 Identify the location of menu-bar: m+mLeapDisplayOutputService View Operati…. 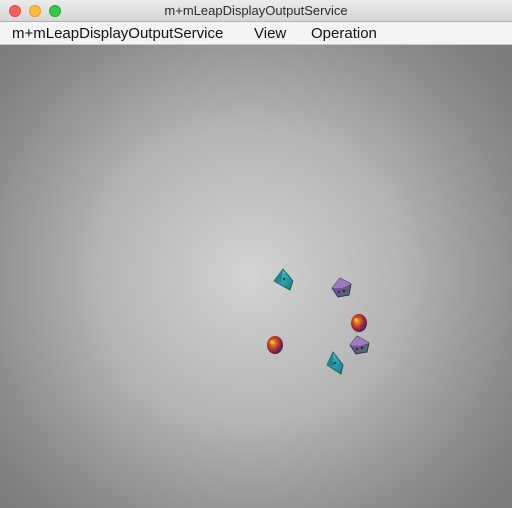
(256, 33).